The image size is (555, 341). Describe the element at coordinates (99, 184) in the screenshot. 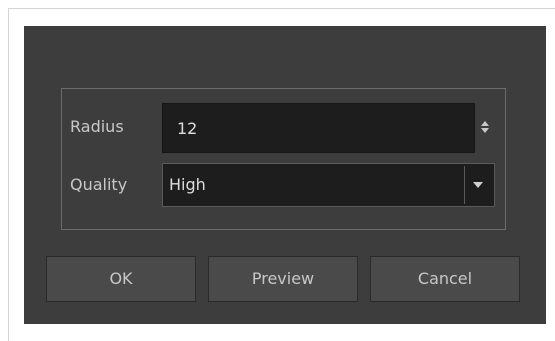

I see `quality-label: Quality` at that location.